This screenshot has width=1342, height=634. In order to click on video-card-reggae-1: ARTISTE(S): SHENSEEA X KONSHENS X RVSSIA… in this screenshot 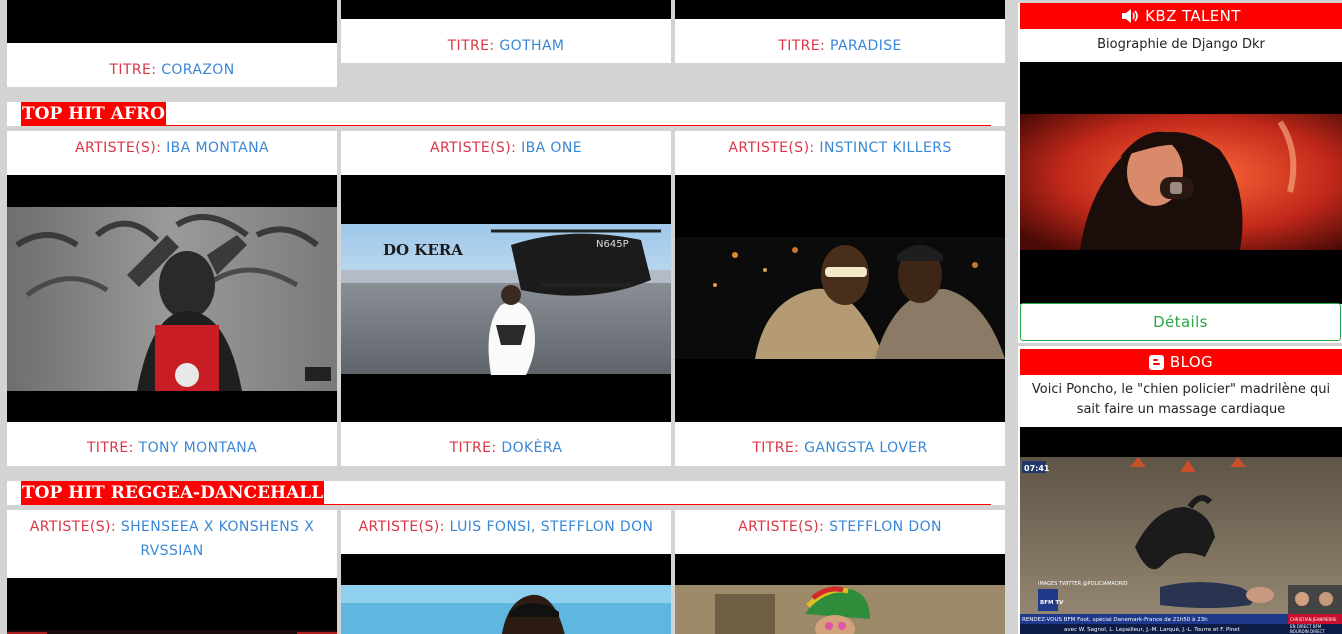, I will do `click(172, 572)`.